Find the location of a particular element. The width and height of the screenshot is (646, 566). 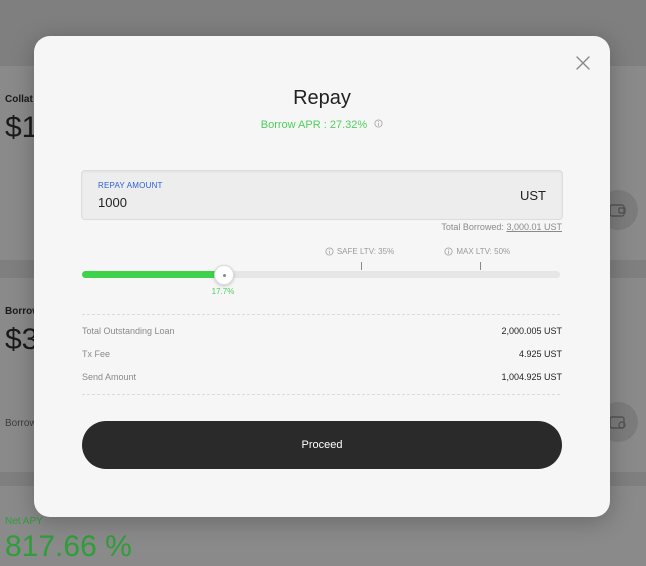

borrow-apr: Borrow APR : 27.32% is located at coordinates (322, 125).